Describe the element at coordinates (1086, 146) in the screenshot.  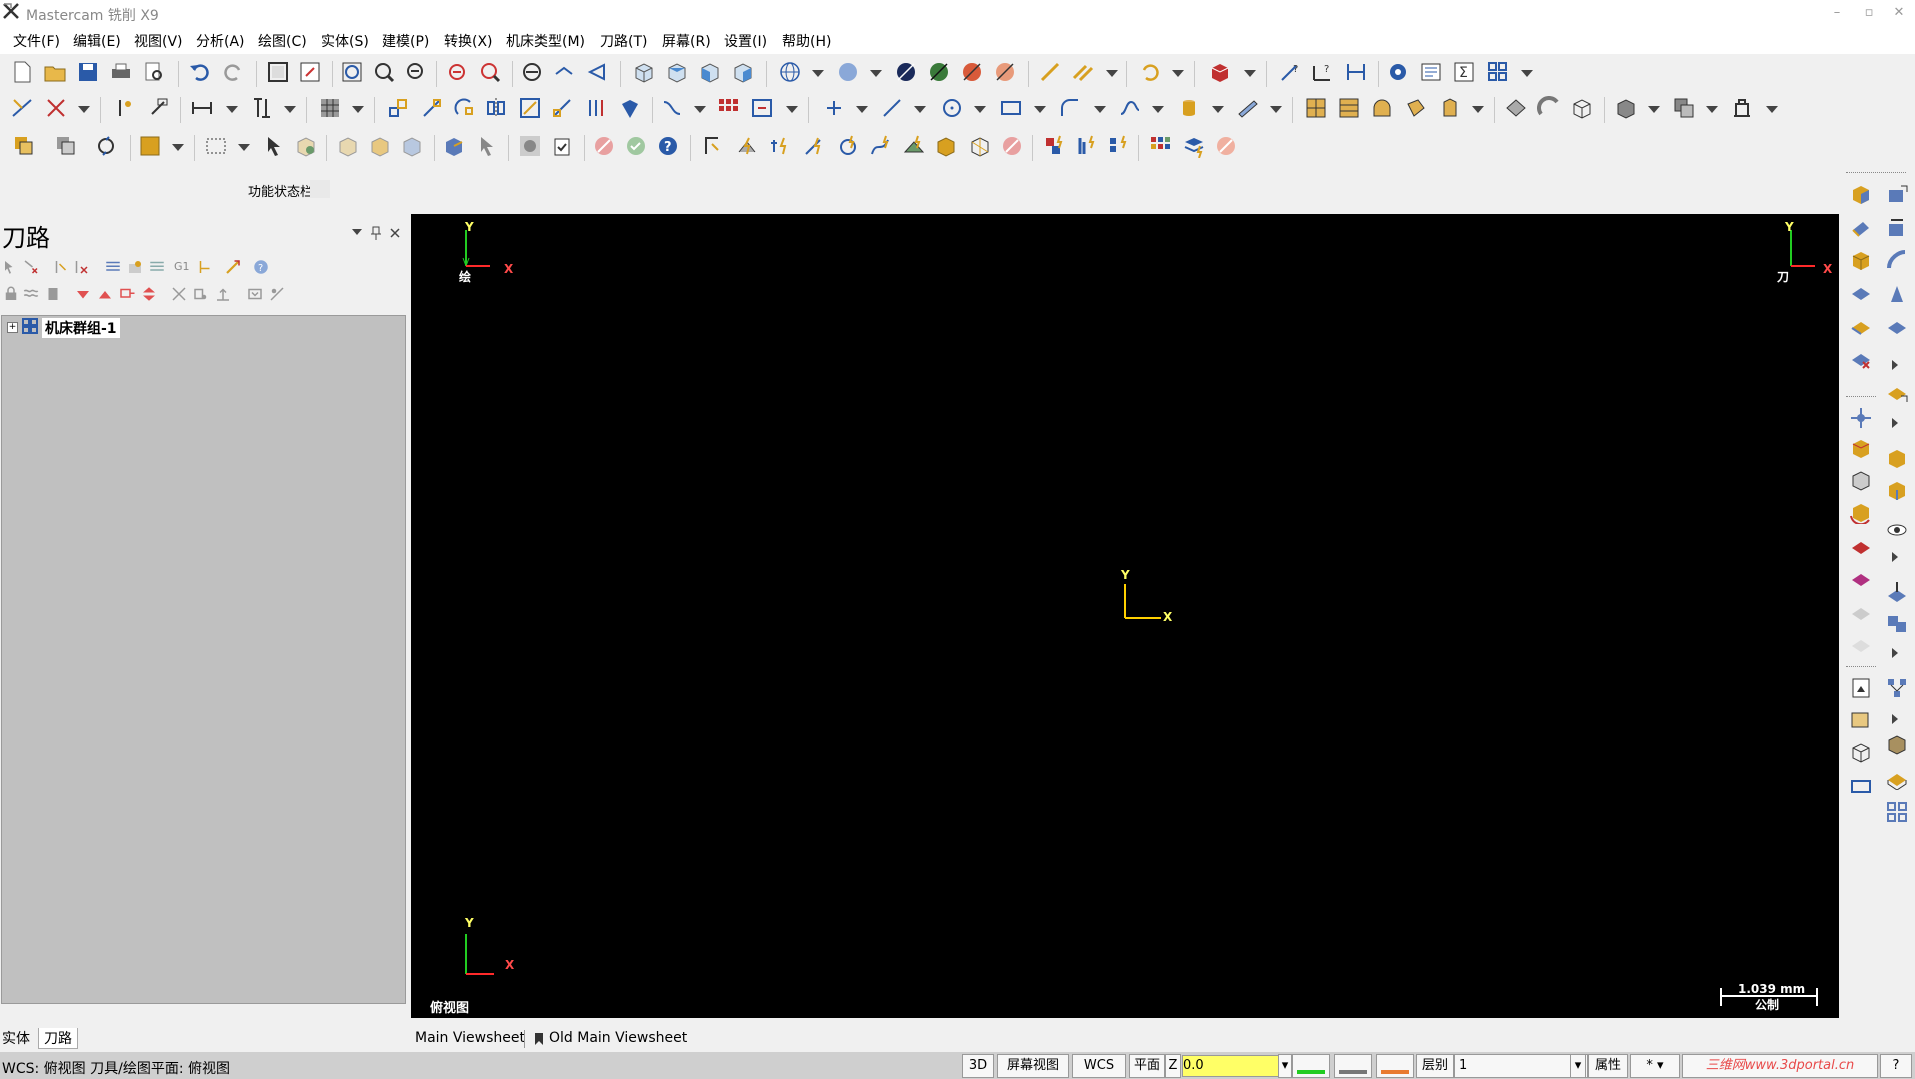
I see `trim-toolpath-icon` at that location.